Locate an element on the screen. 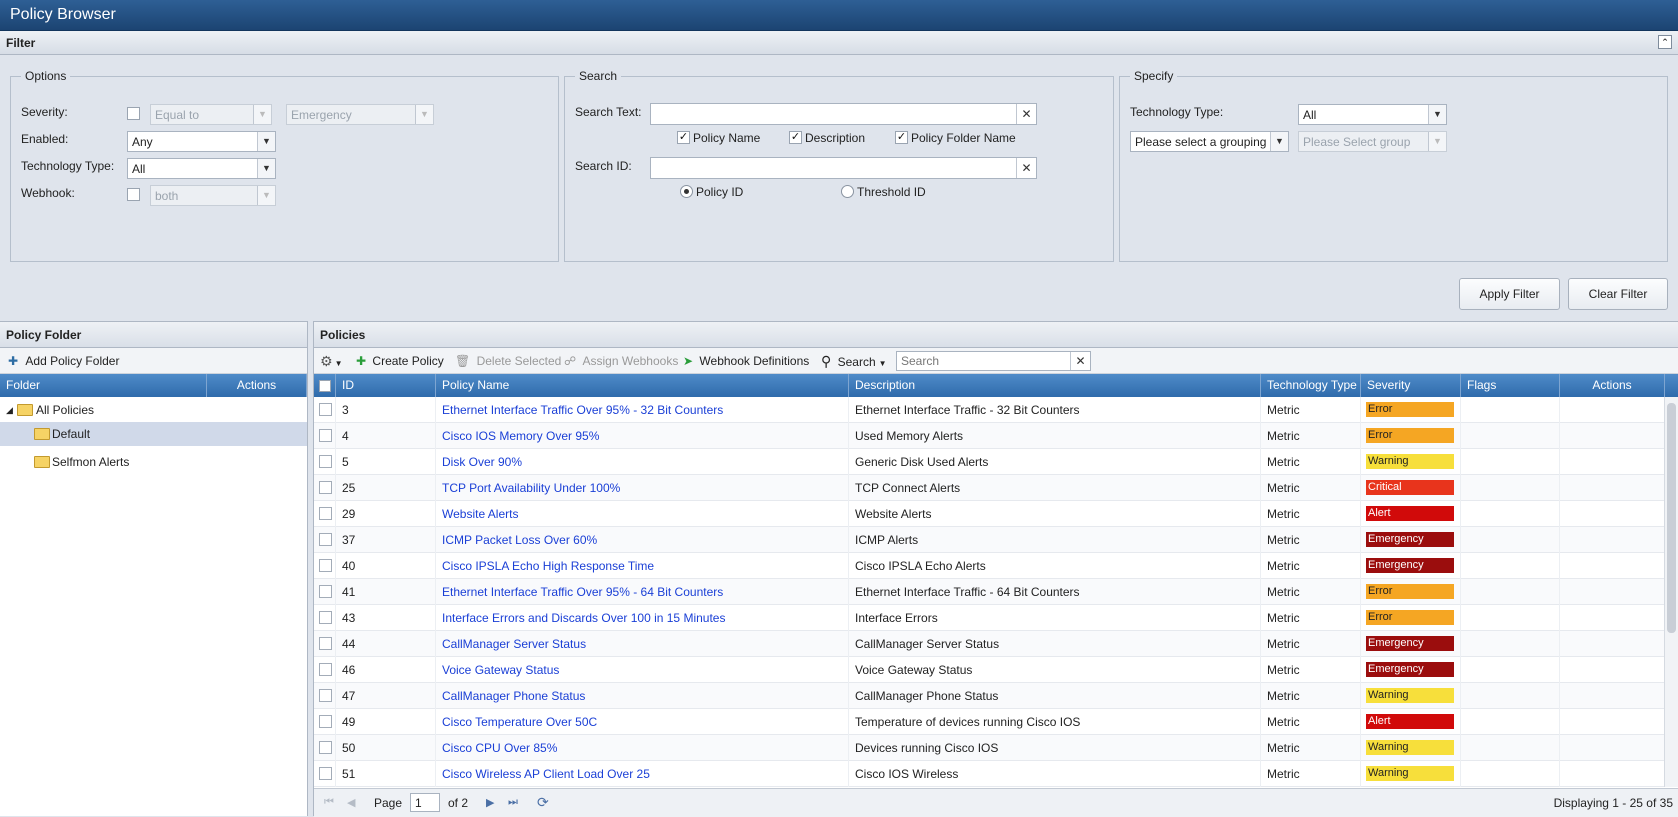 Image resolution: width=1678 pixels, height=817 pixels. description-column-header: Description is located at coordinates (1055, 385).